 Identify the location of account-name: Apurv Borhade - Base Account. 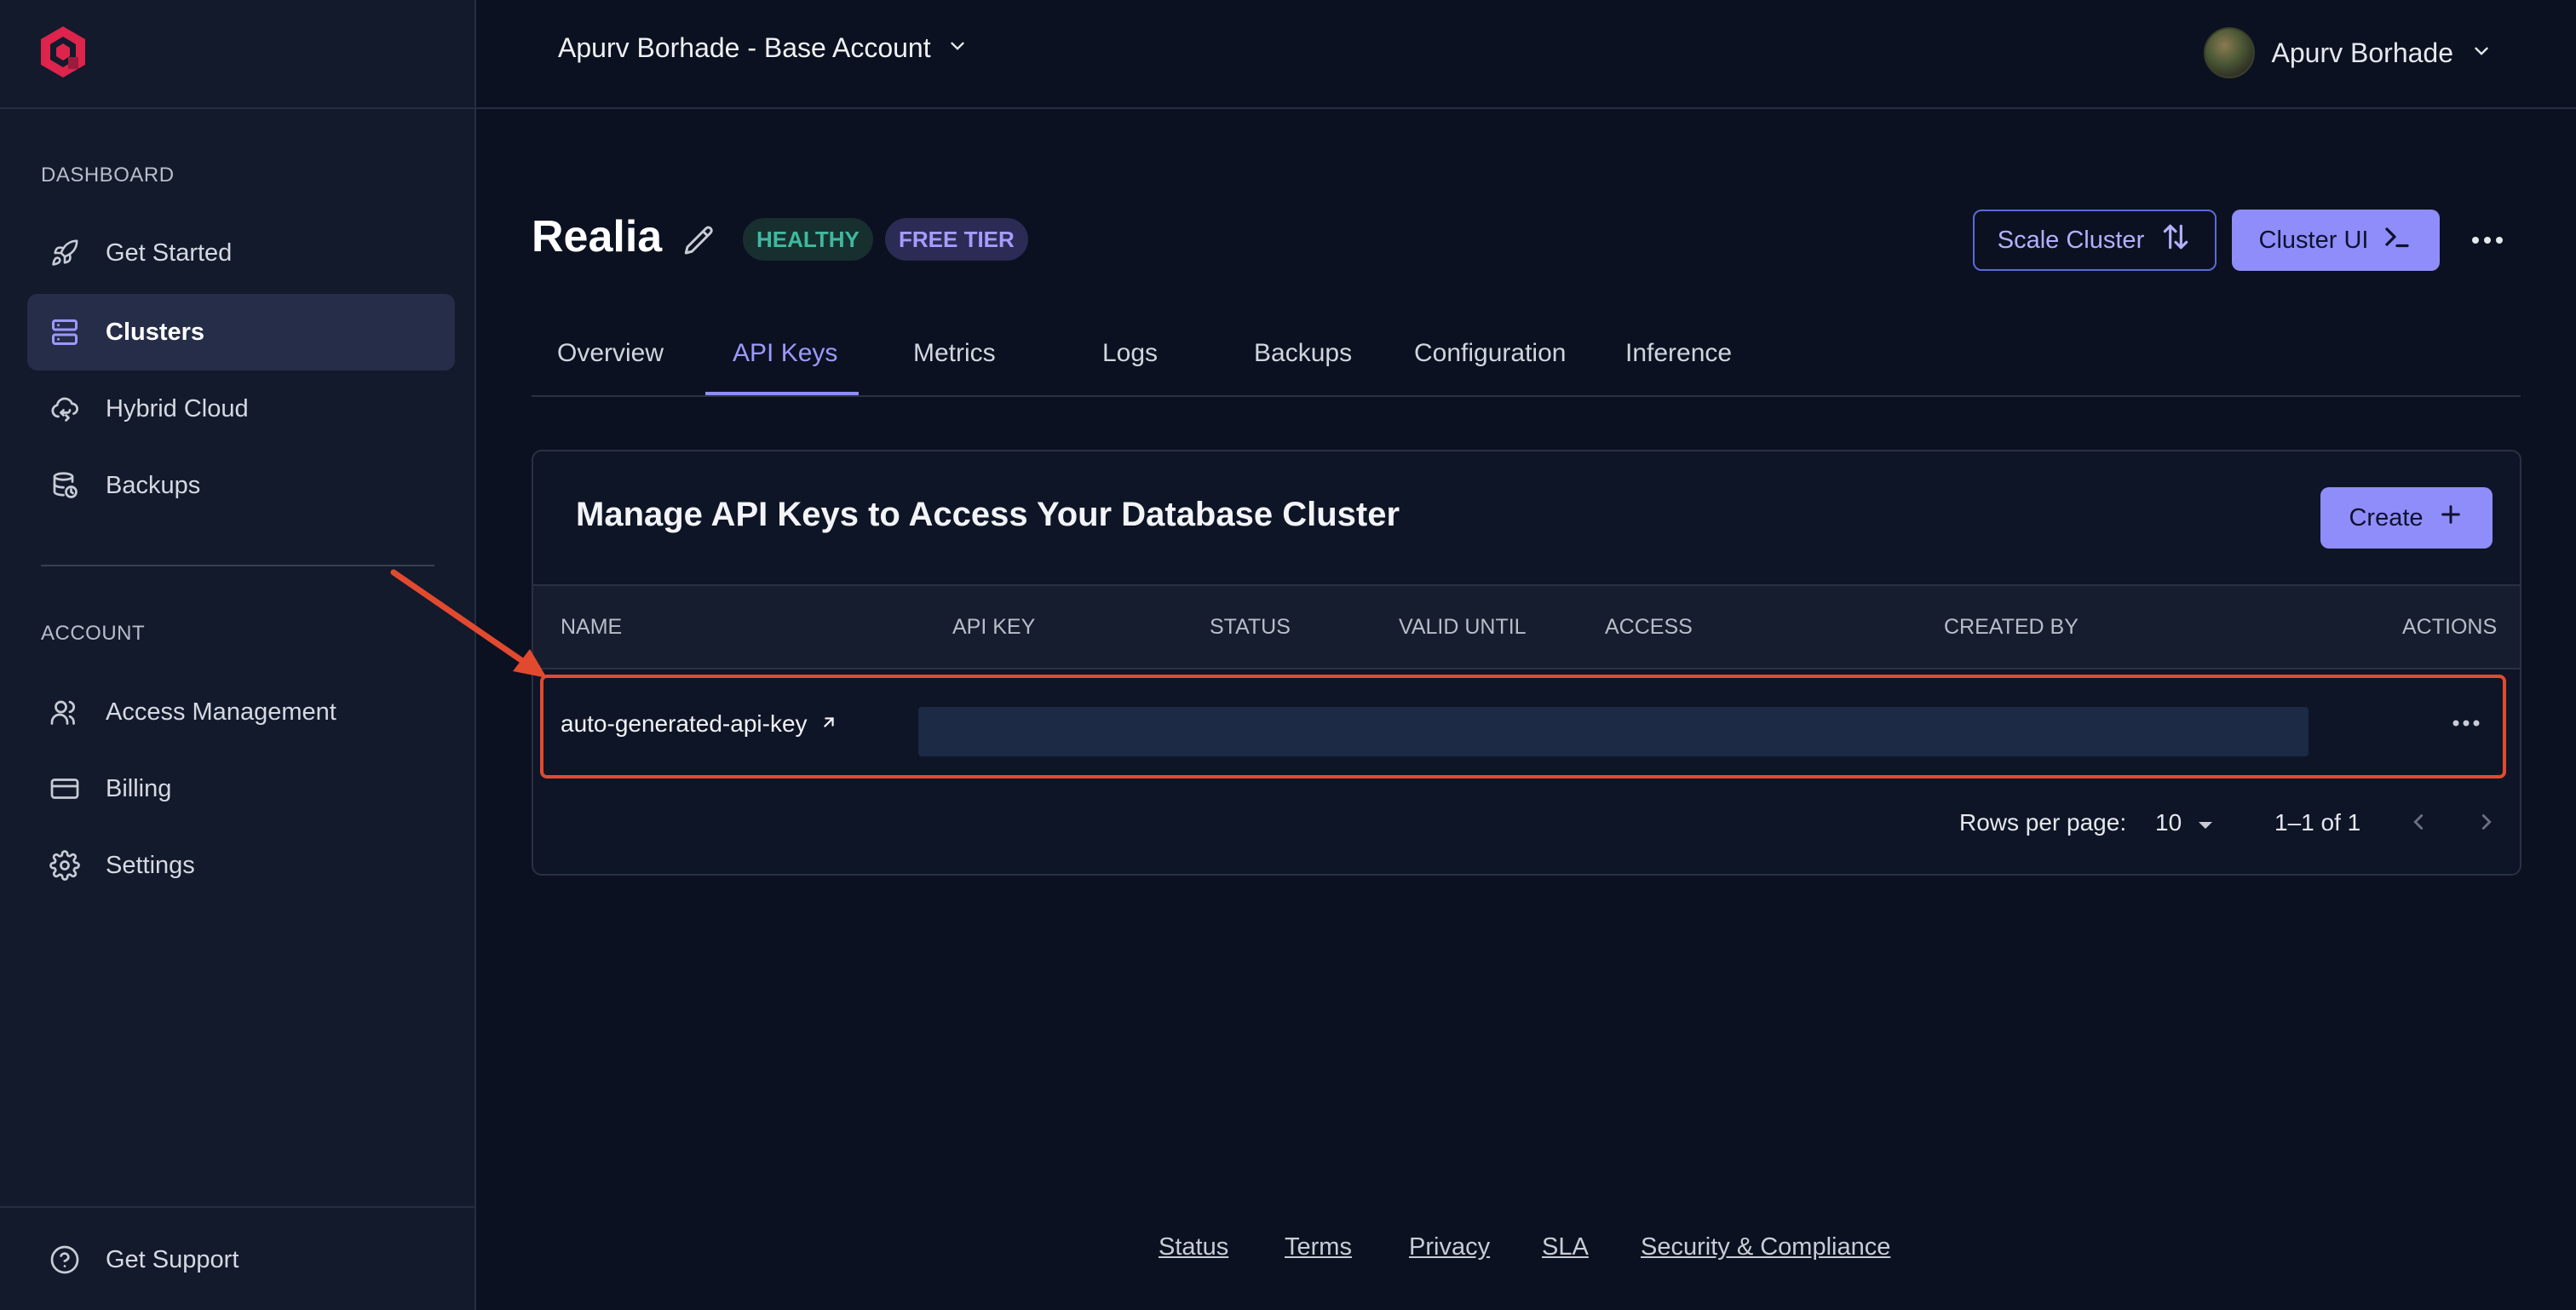
(744, 47).